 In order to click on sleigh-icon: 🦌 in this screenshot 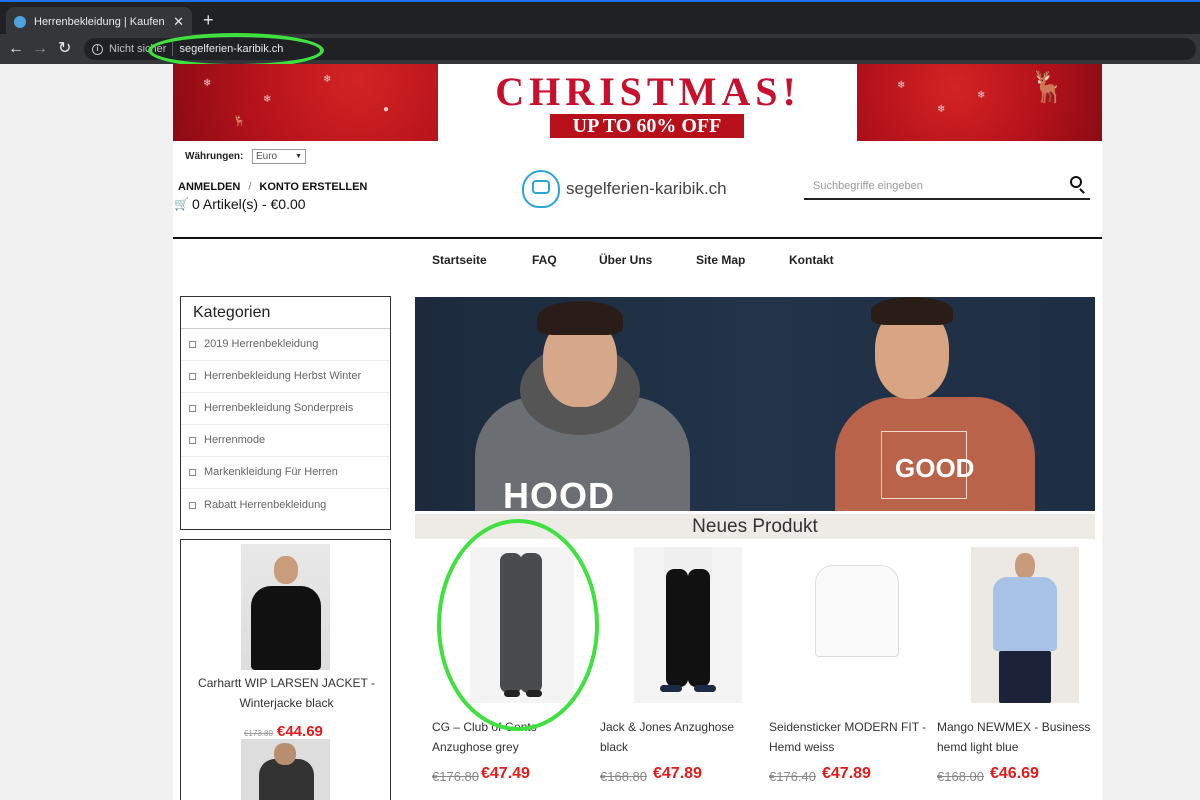, I will do `click(239, 121)`.